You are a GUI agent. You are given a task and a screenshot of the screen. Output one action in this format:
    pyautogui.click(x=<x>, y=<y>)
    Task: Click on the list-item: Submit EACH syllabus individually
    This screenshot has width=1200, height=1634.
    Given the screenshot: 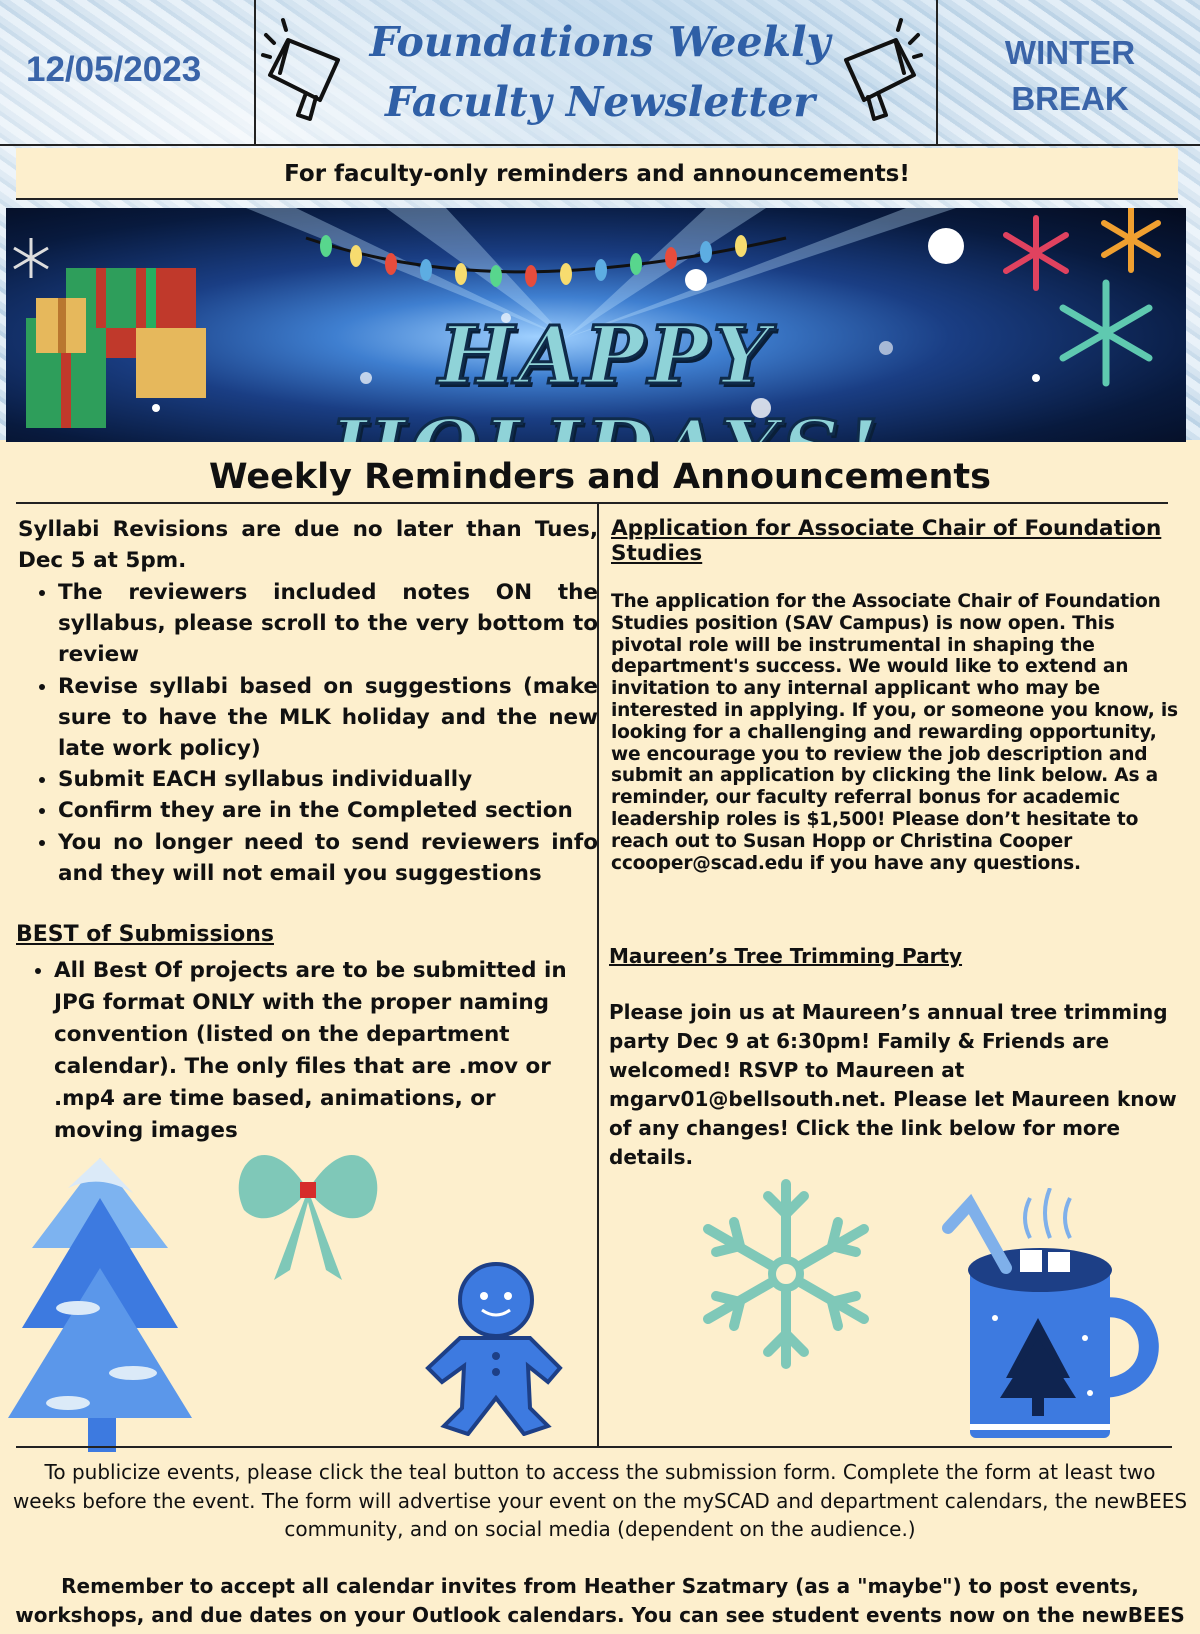 What is the action you would take?
    pyautogui.click(x=328, y=779)
    